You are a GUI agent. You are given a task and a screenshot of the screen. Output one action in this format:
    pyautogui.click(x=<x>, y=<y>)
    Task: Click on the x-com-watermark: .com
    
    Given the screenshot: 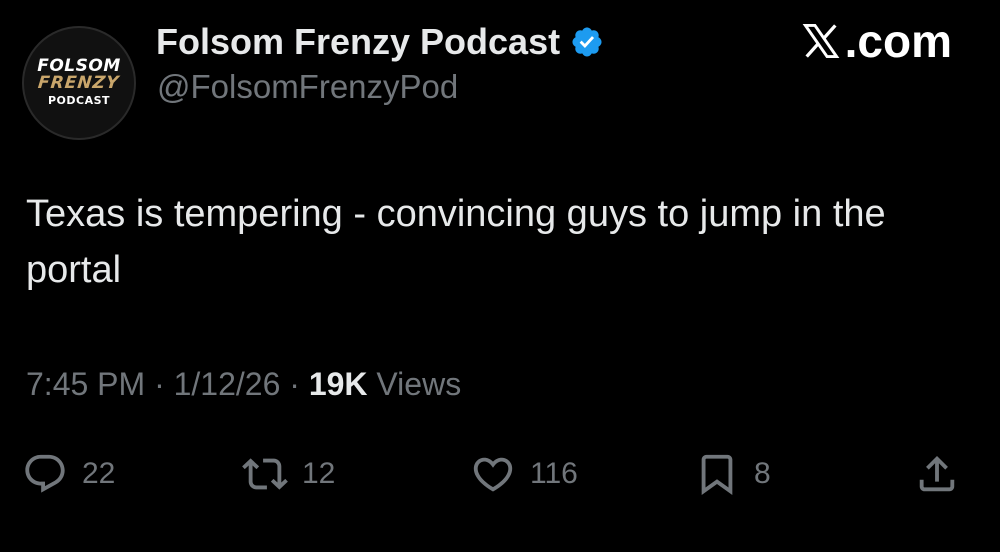 What is the action you would take?
    pyautogui.click(x=875, y=41)
    